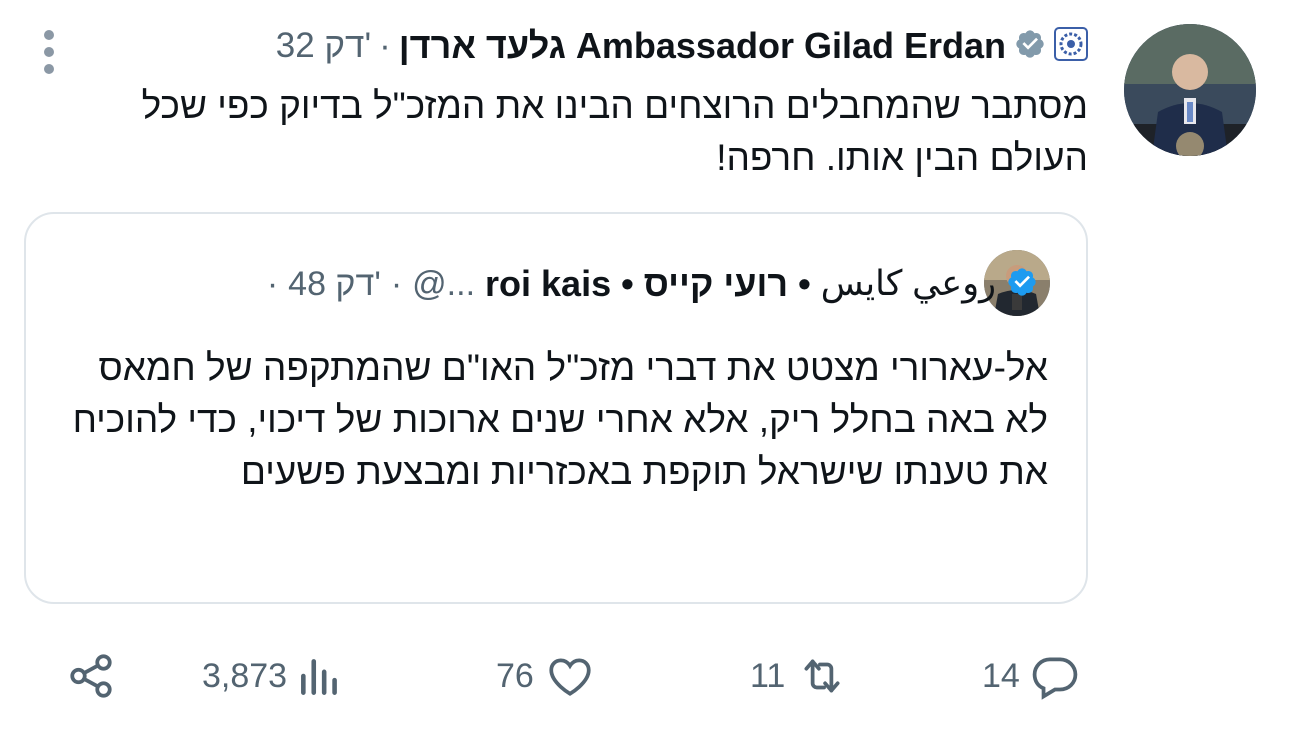 The image size is (1294, 734). Describe the element at coordinates (1001, 675) in the screenshot. I see `reply-count: 14` at that location.